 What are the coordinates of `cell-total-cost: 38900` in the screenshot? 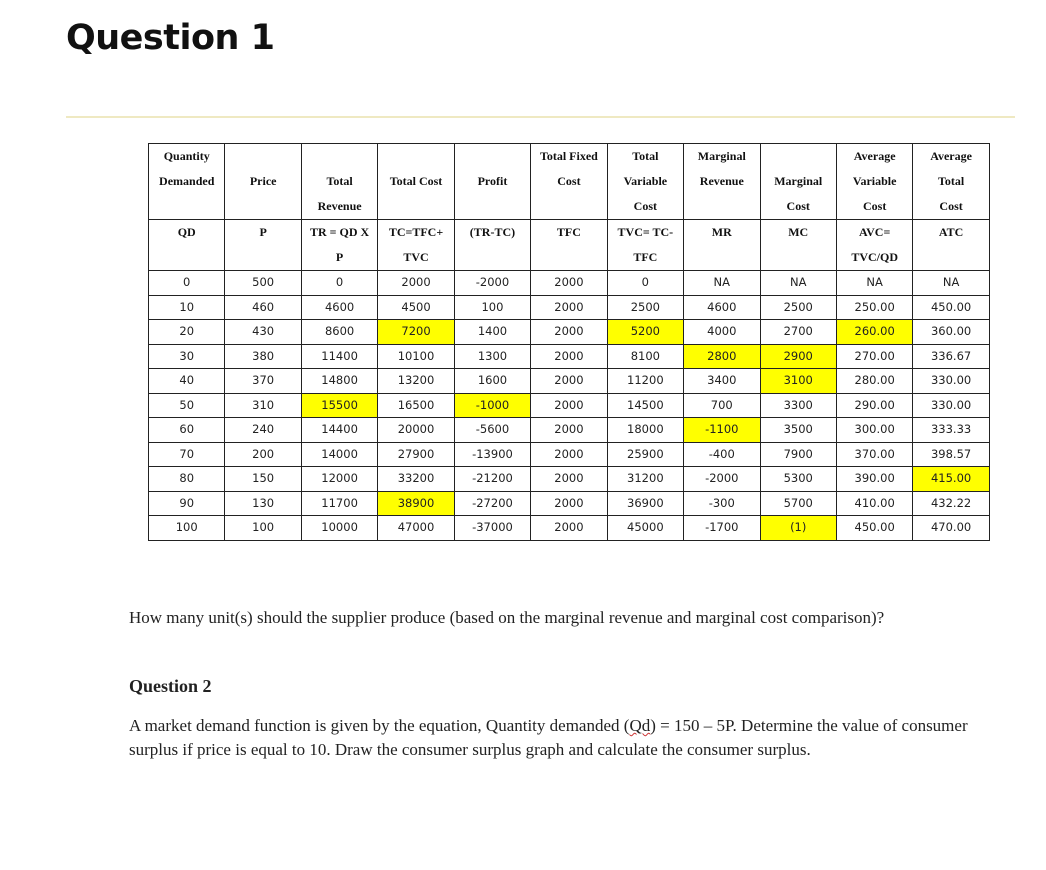 It's located at (416, 503).